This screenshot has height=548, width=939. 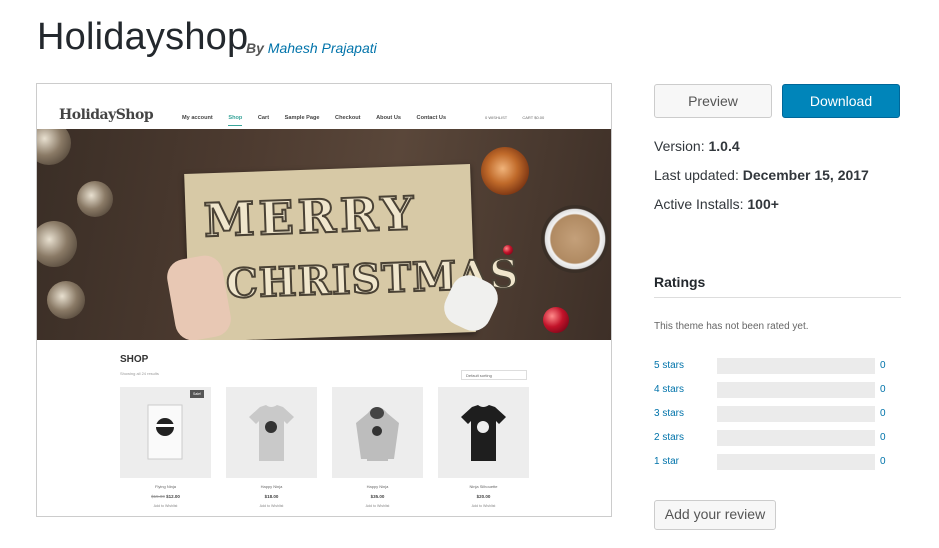 What do you see at coordinates (680, 282) in the screenshot?
I see `ratings-heading: Ratings` at bounding box center [680, 282].